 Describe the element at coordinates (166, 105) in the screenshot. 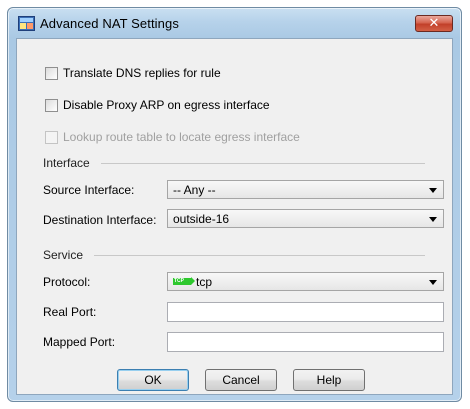

I see `disable-proxy-arp-label: Disable Proxy ARP on egress interface` at that location.